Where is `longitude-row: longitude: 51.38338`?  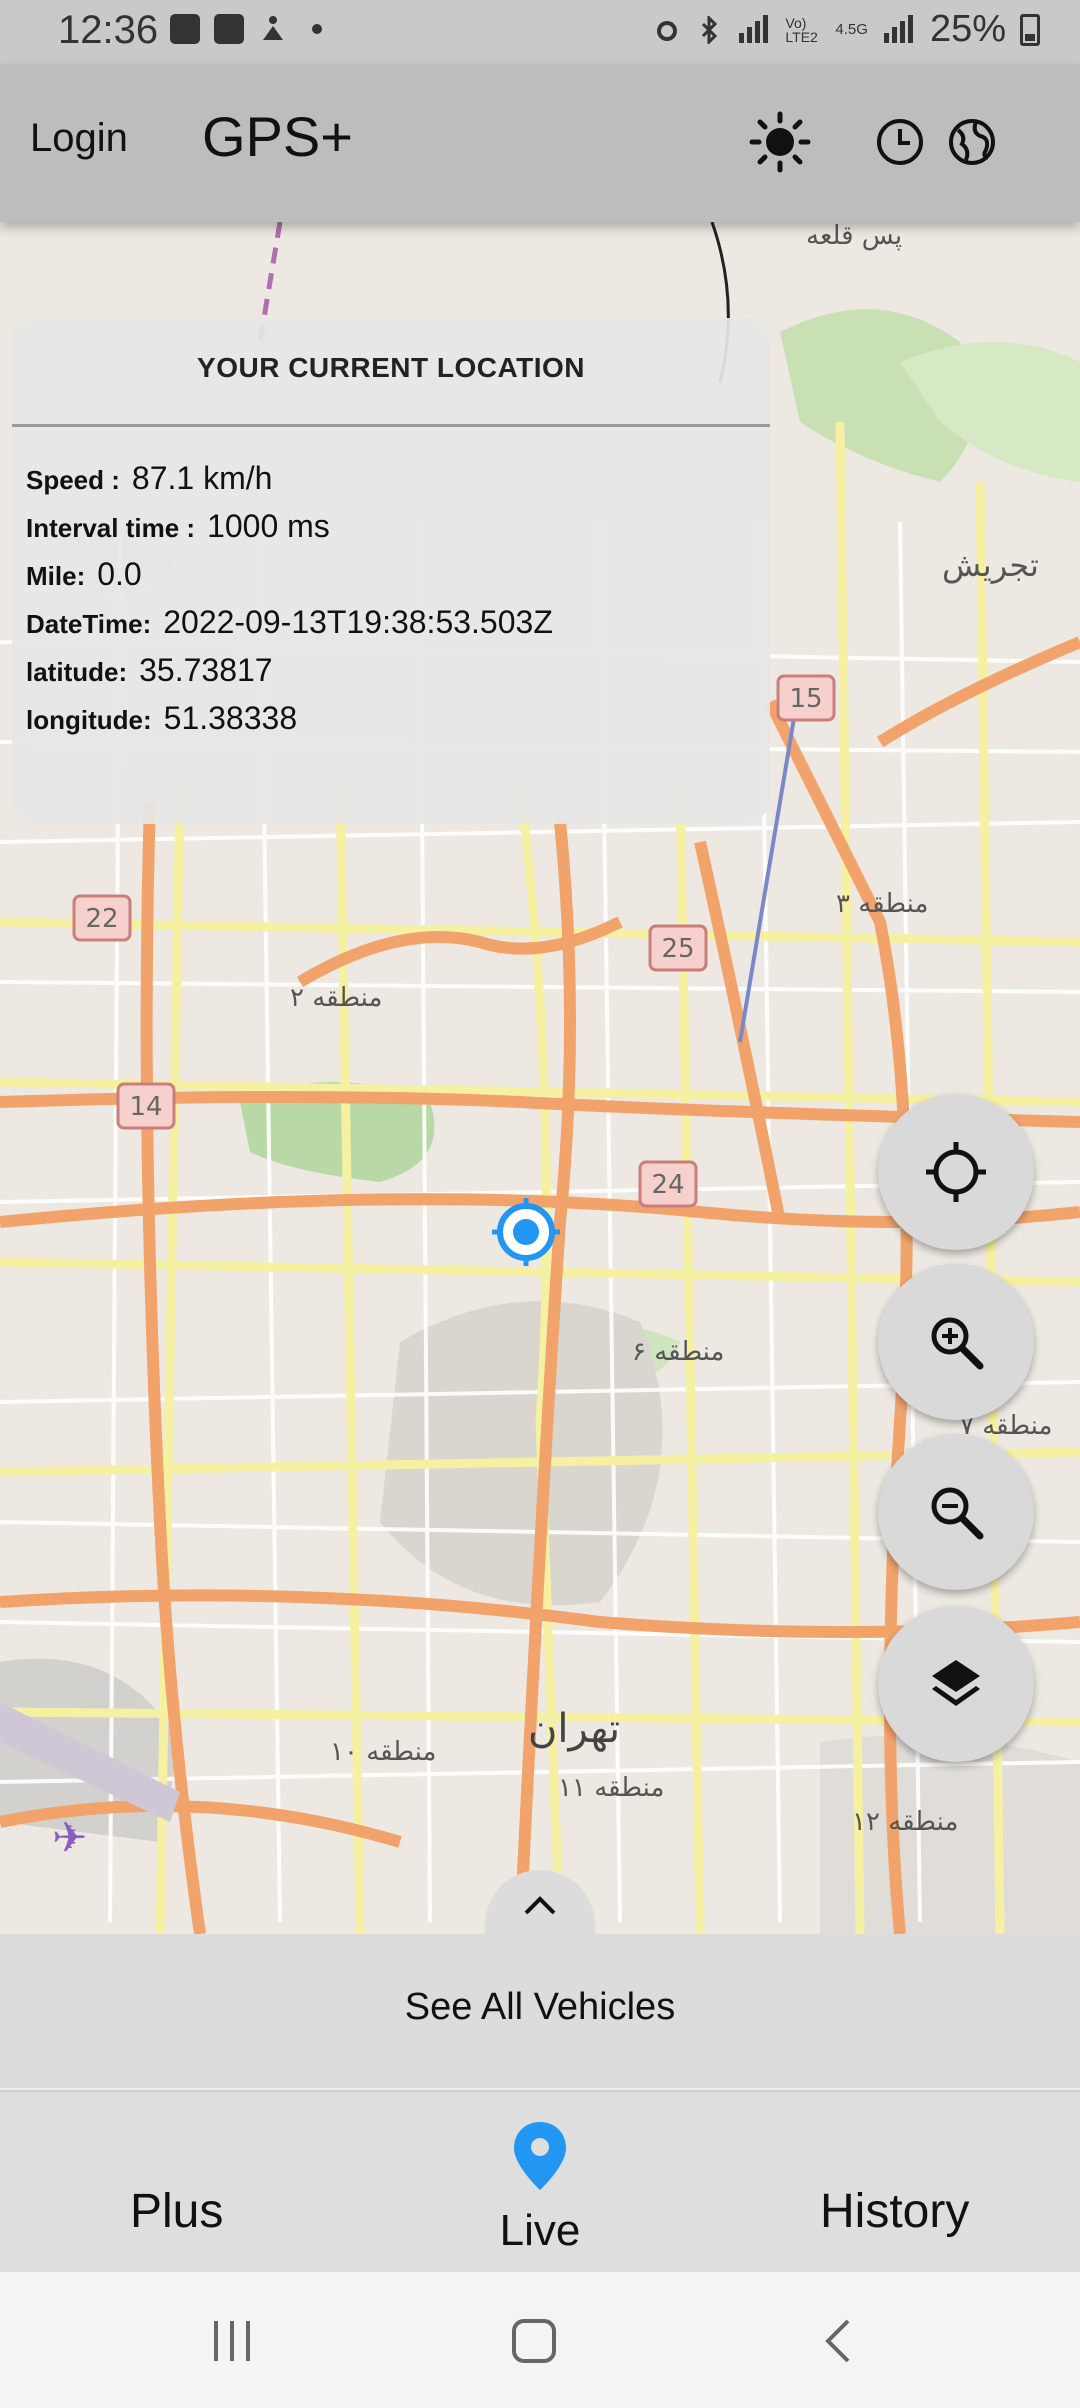
longitude-row: longitude: 51.38338 is located at coordinates (289, 724).